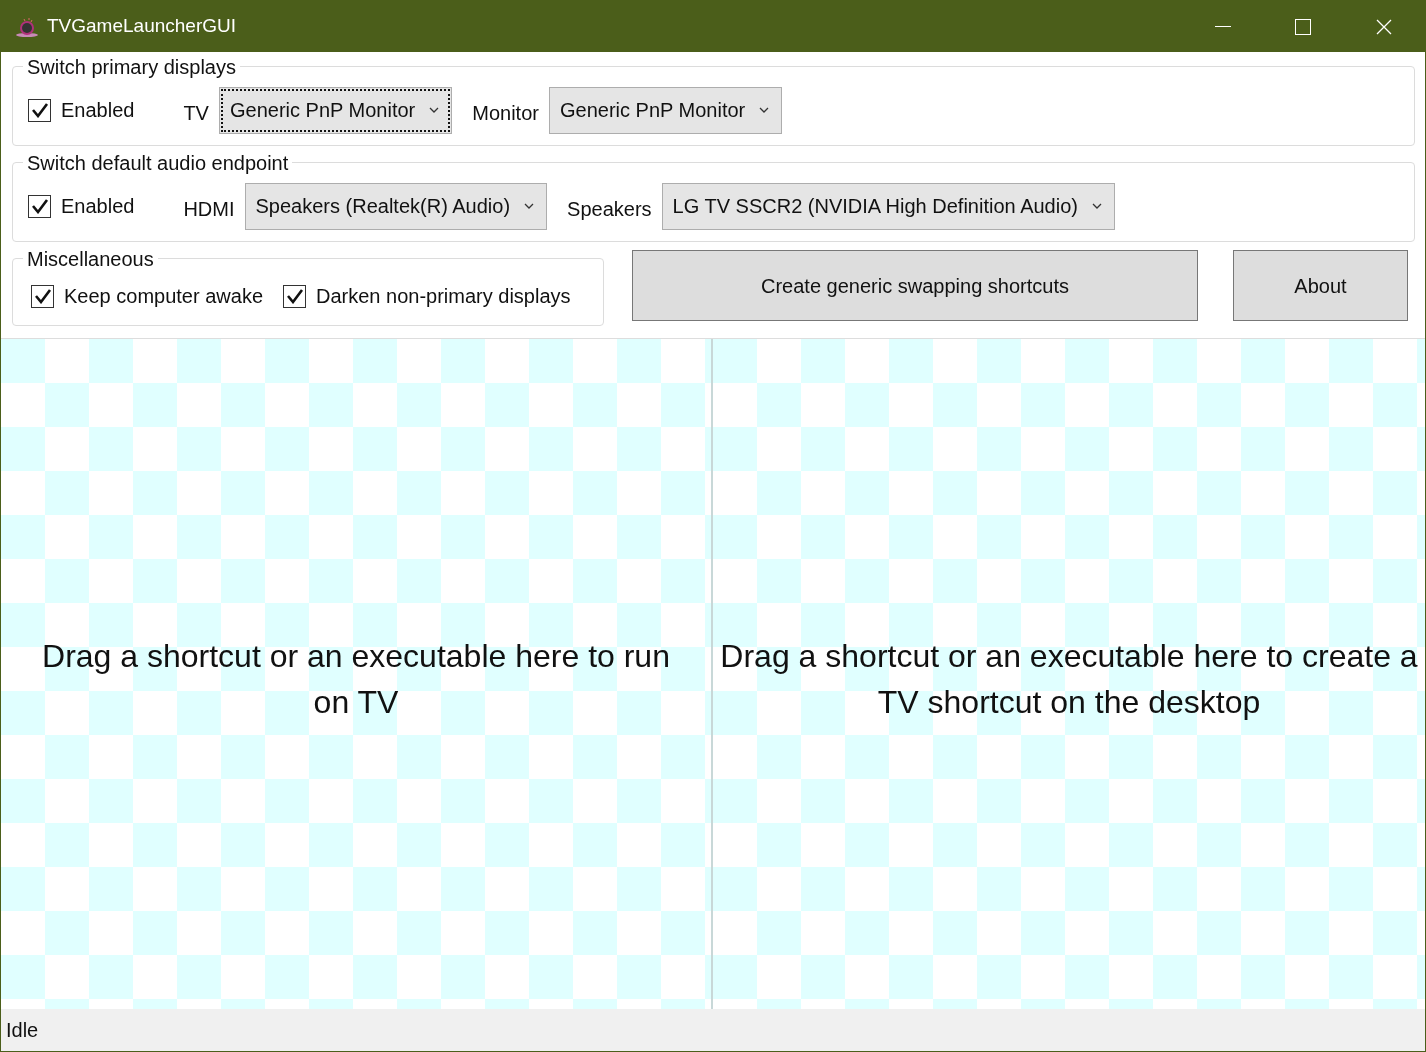 The height and width of the screenshot is (1052, 1426). What do you see at coordinates (396, 206) in the screenshot?
I see `dropdown: Speakers (Realtek(R) Audio)` at bounding box center [396, 206].